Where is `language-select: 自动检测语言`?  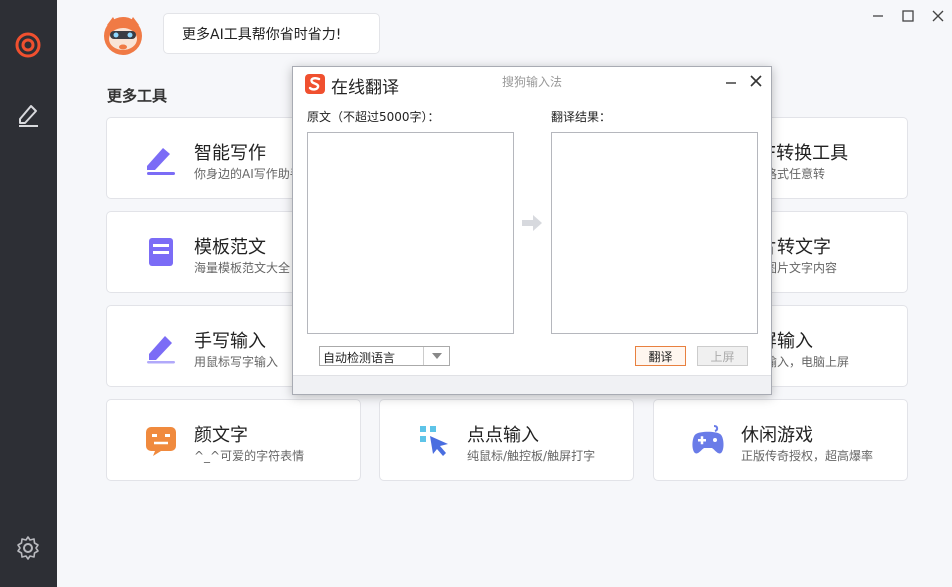 language-select: 自动检测语言 is located at coordinates (384, 356).